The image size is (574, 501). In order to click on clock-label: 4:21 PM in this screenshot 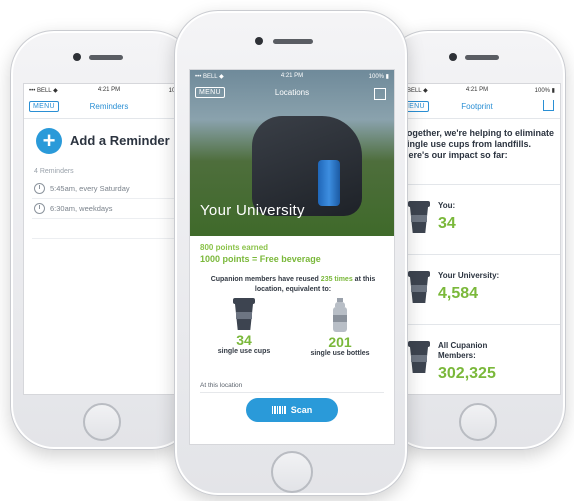, I will do `click(292, 76)`.